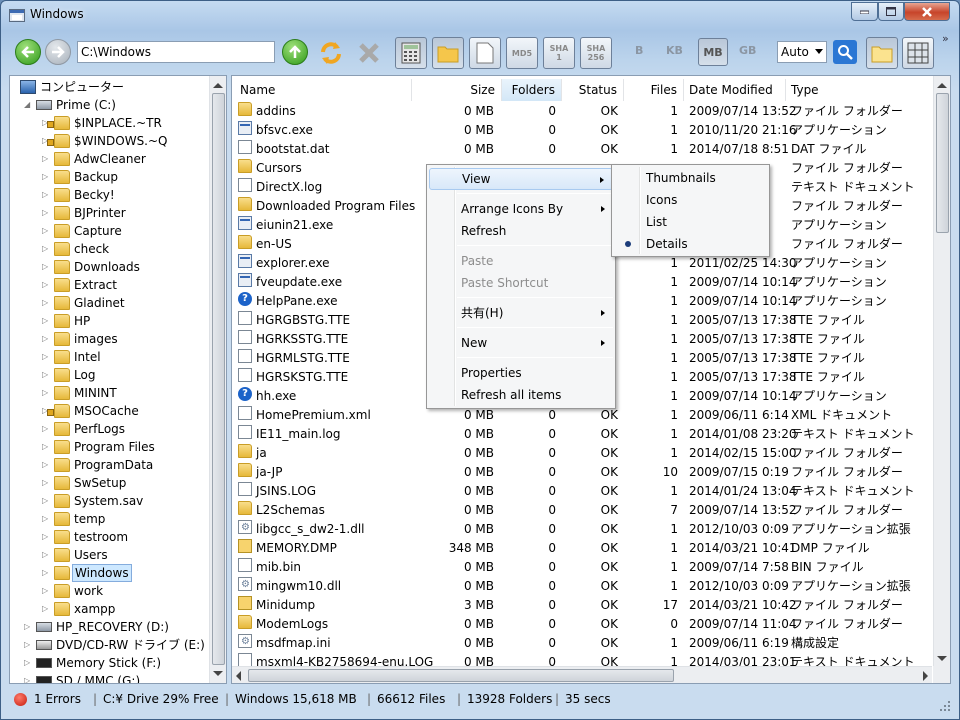 Image resolution: width=960 pixels, height=720 pixels. What do you see at coordinates (690, 222) in the screenshot?
I see `submenu-item-list: List` at bounding box center [690, 222].